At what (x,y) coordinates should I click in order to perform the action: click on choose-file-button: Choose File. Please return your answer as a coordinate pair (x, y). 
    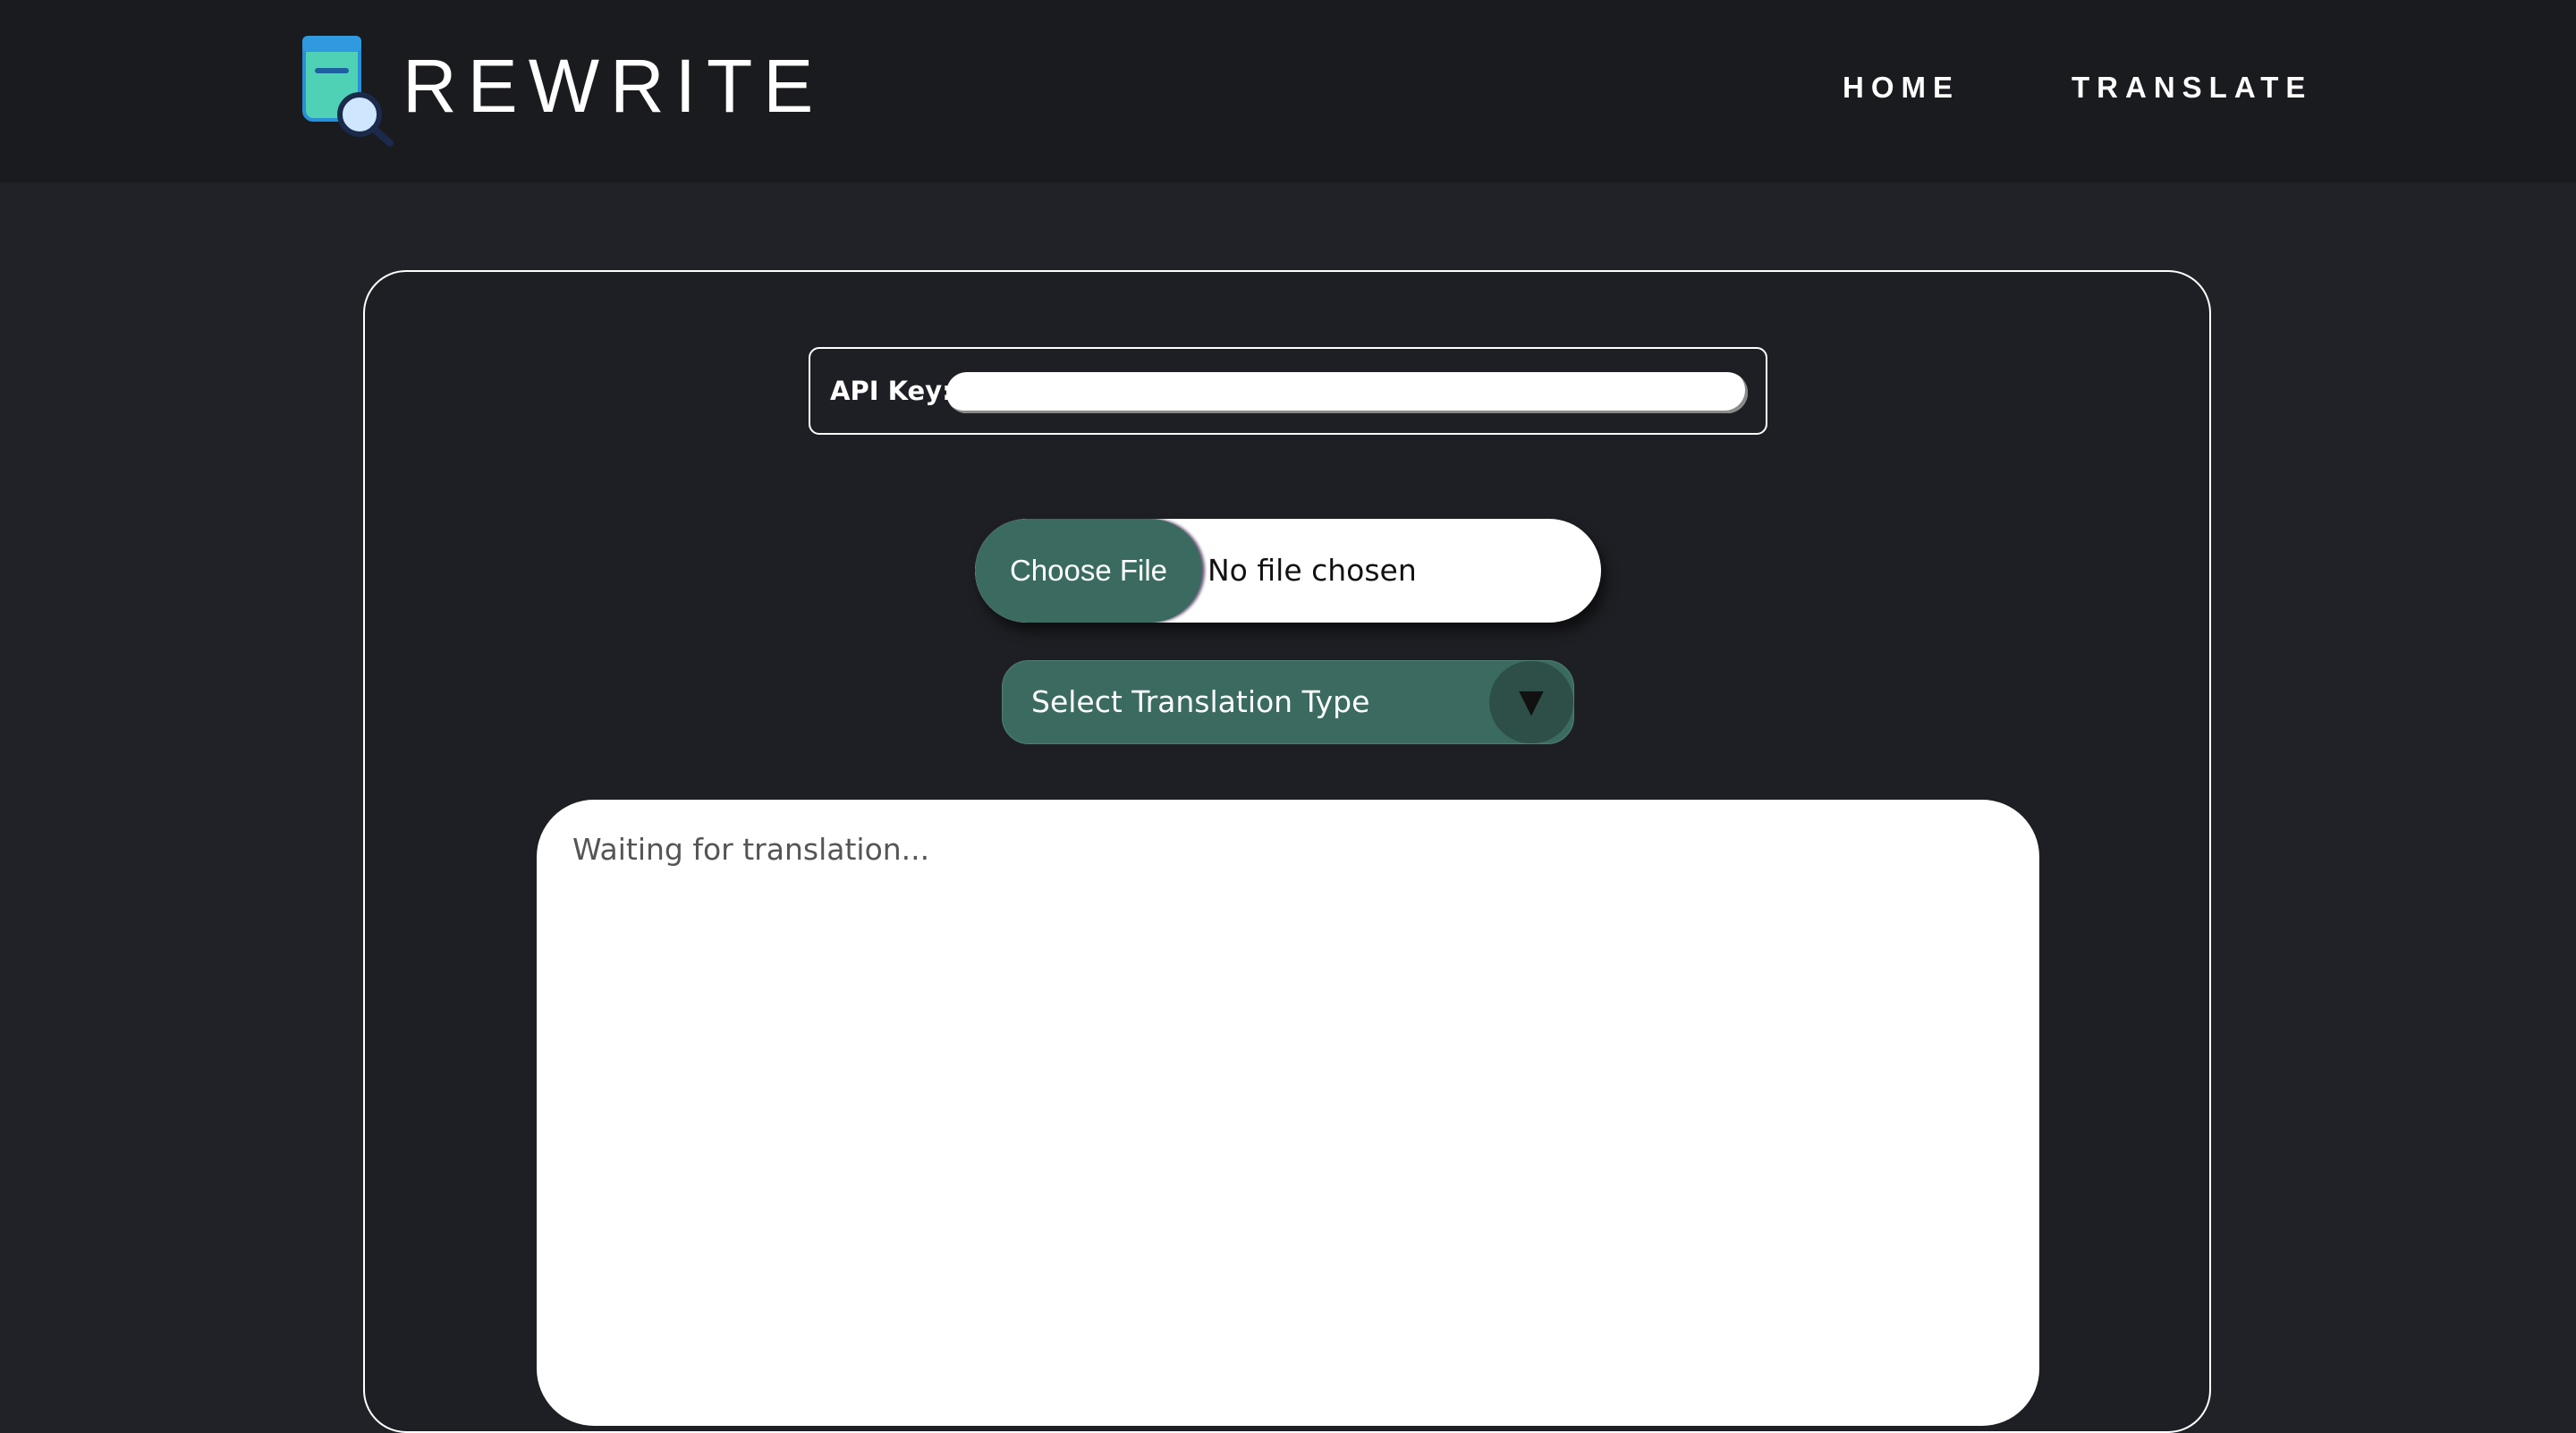
    Looking at the image, I should click on (1088, 571).